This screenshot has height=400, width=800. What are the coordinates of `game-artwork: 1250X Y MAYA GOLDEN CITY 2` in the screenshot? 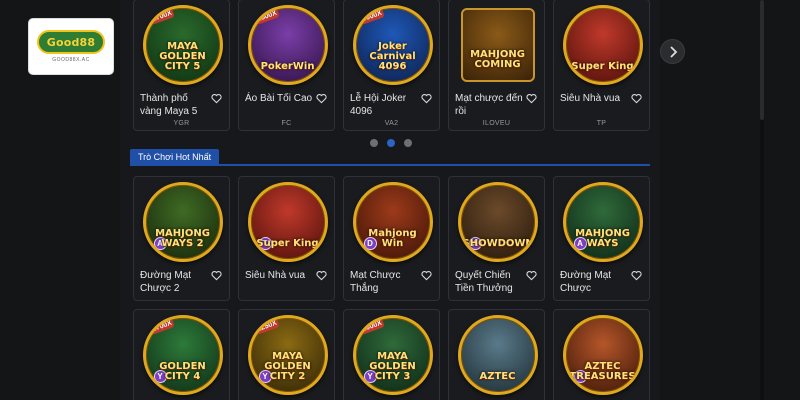 It's located at (287, 355).